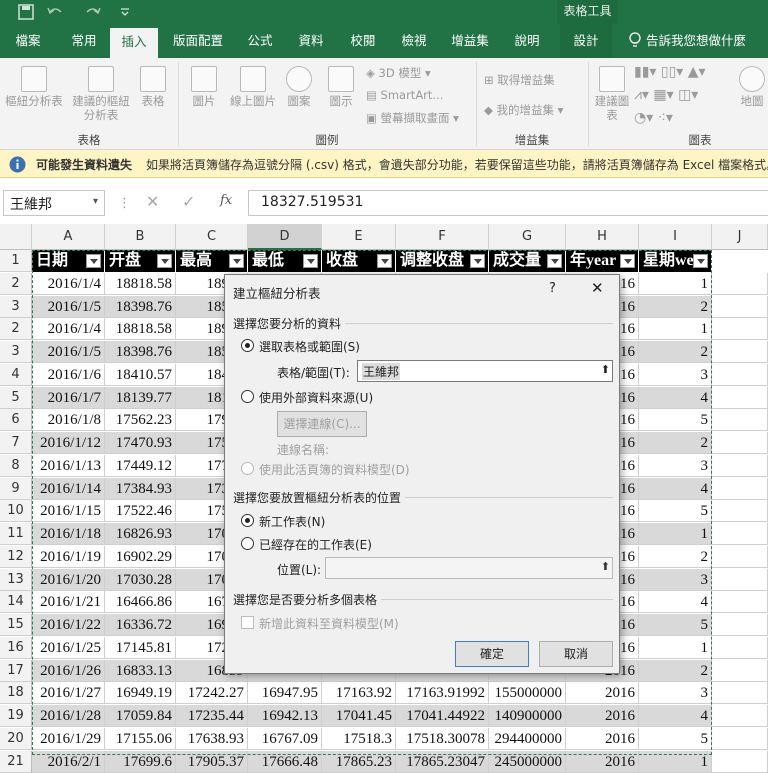 Image resolution: width=768 pixels, height=773 pixels. Describe the element at coordinates (359, 693) in the screenshot. I see `table-cell: 17163.92` at that location.